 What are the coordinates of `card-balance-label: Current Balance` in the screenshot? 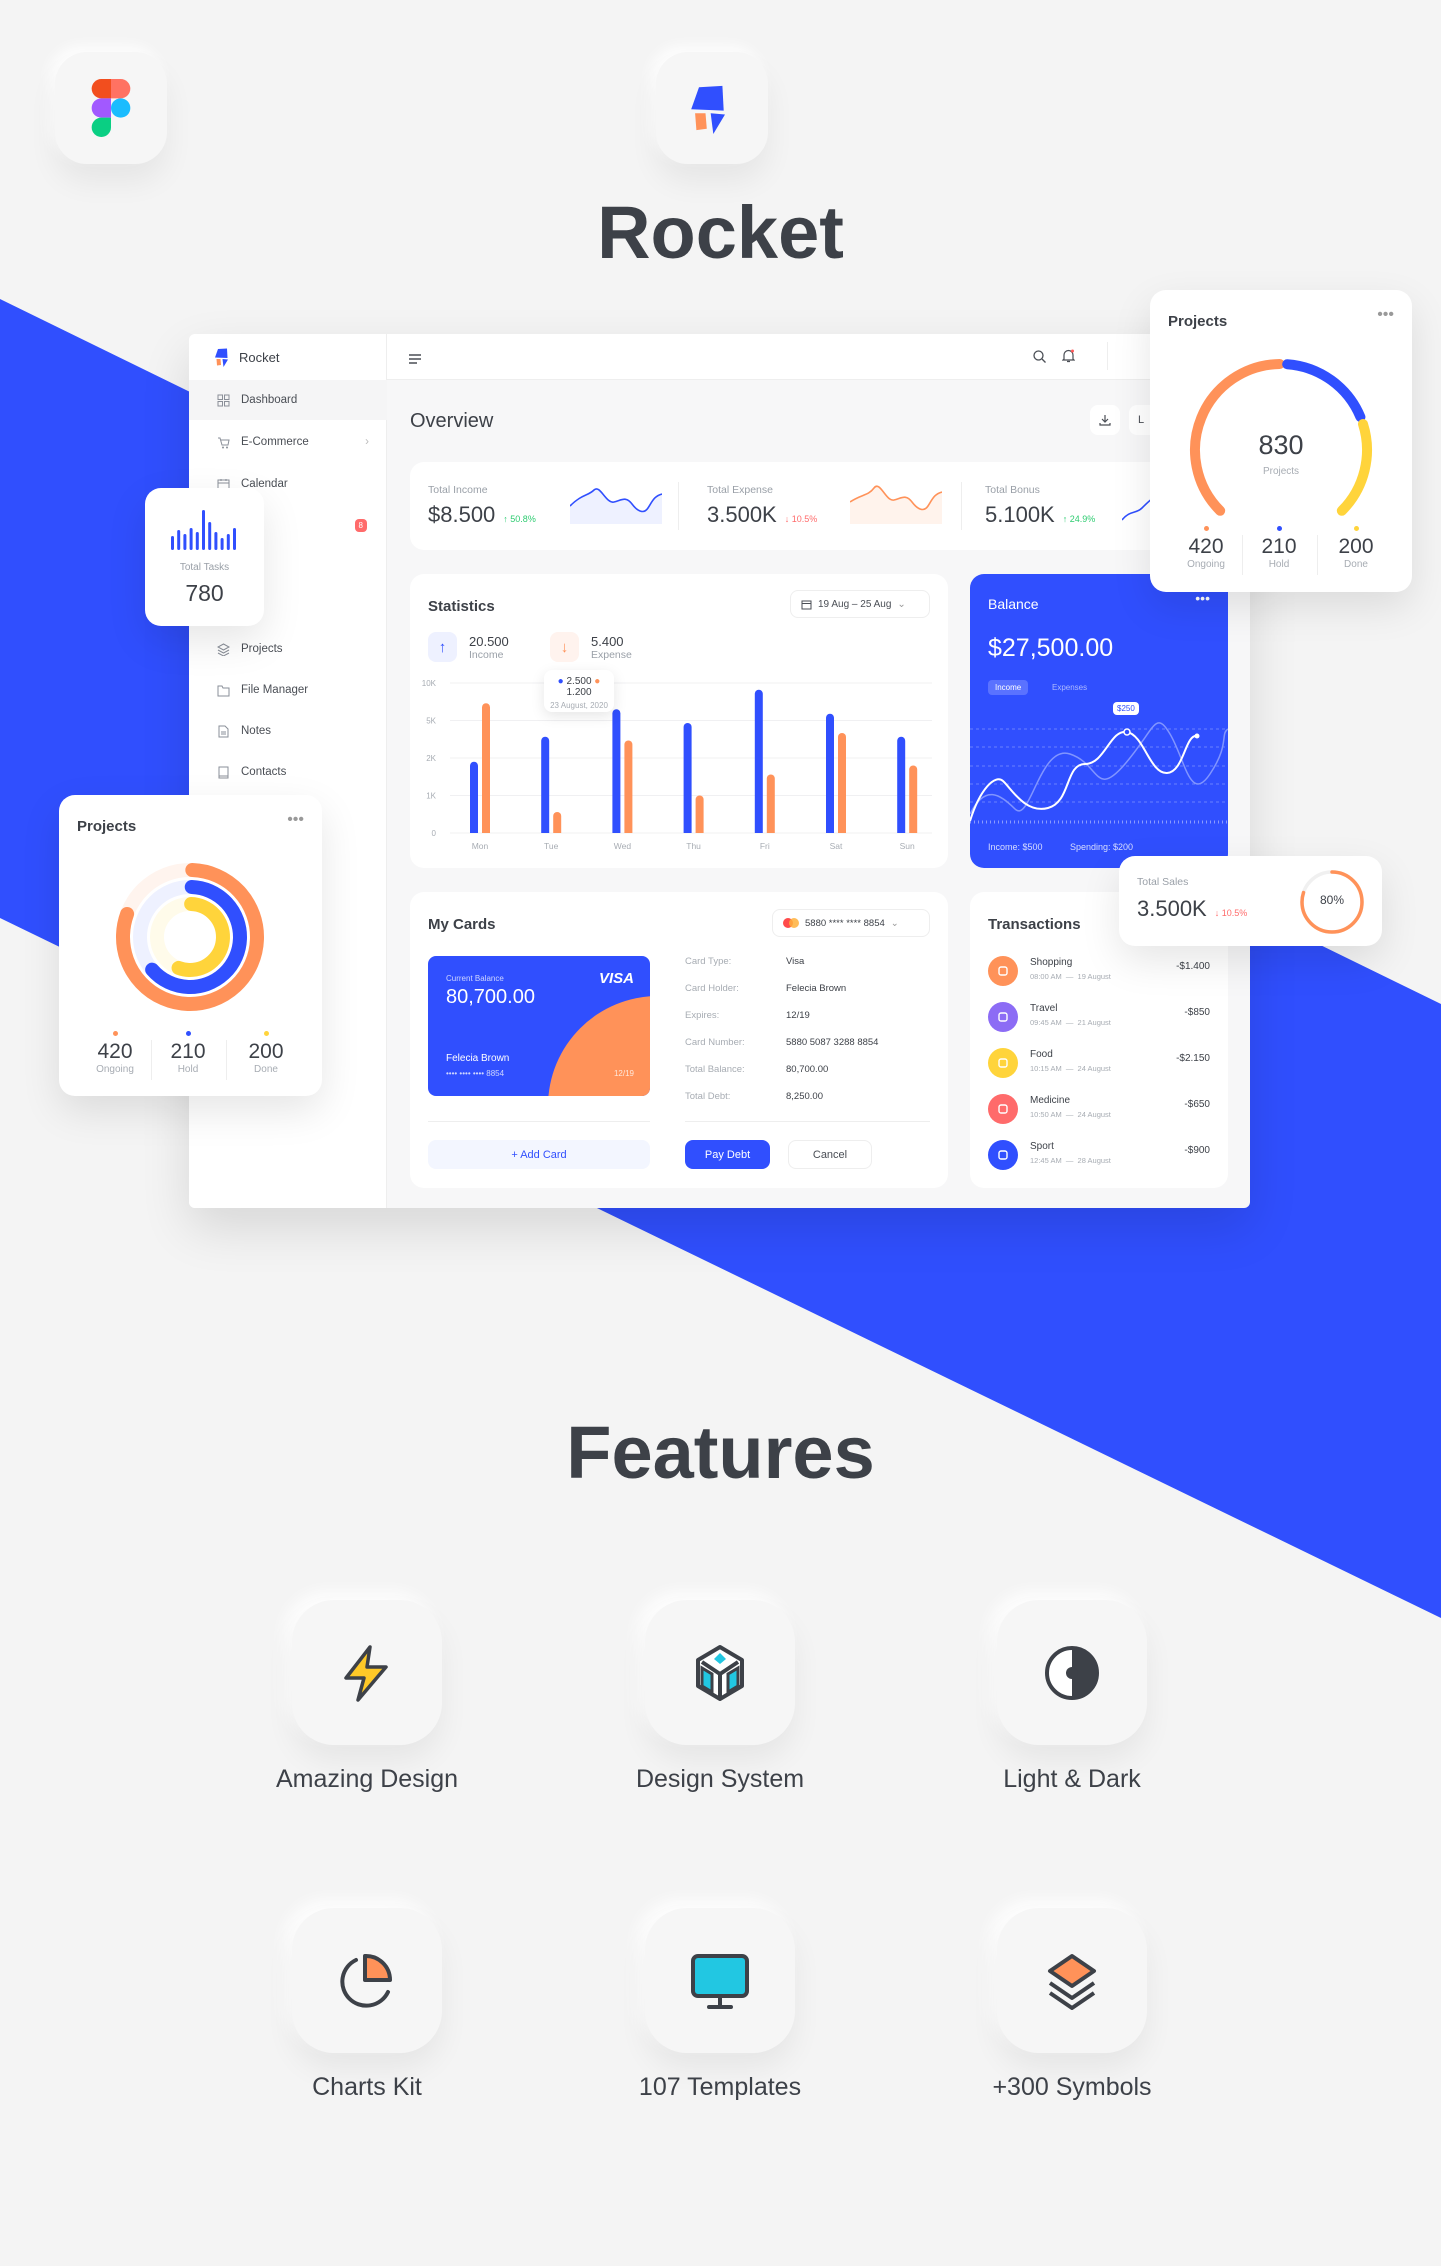 It's located at (475, 978).